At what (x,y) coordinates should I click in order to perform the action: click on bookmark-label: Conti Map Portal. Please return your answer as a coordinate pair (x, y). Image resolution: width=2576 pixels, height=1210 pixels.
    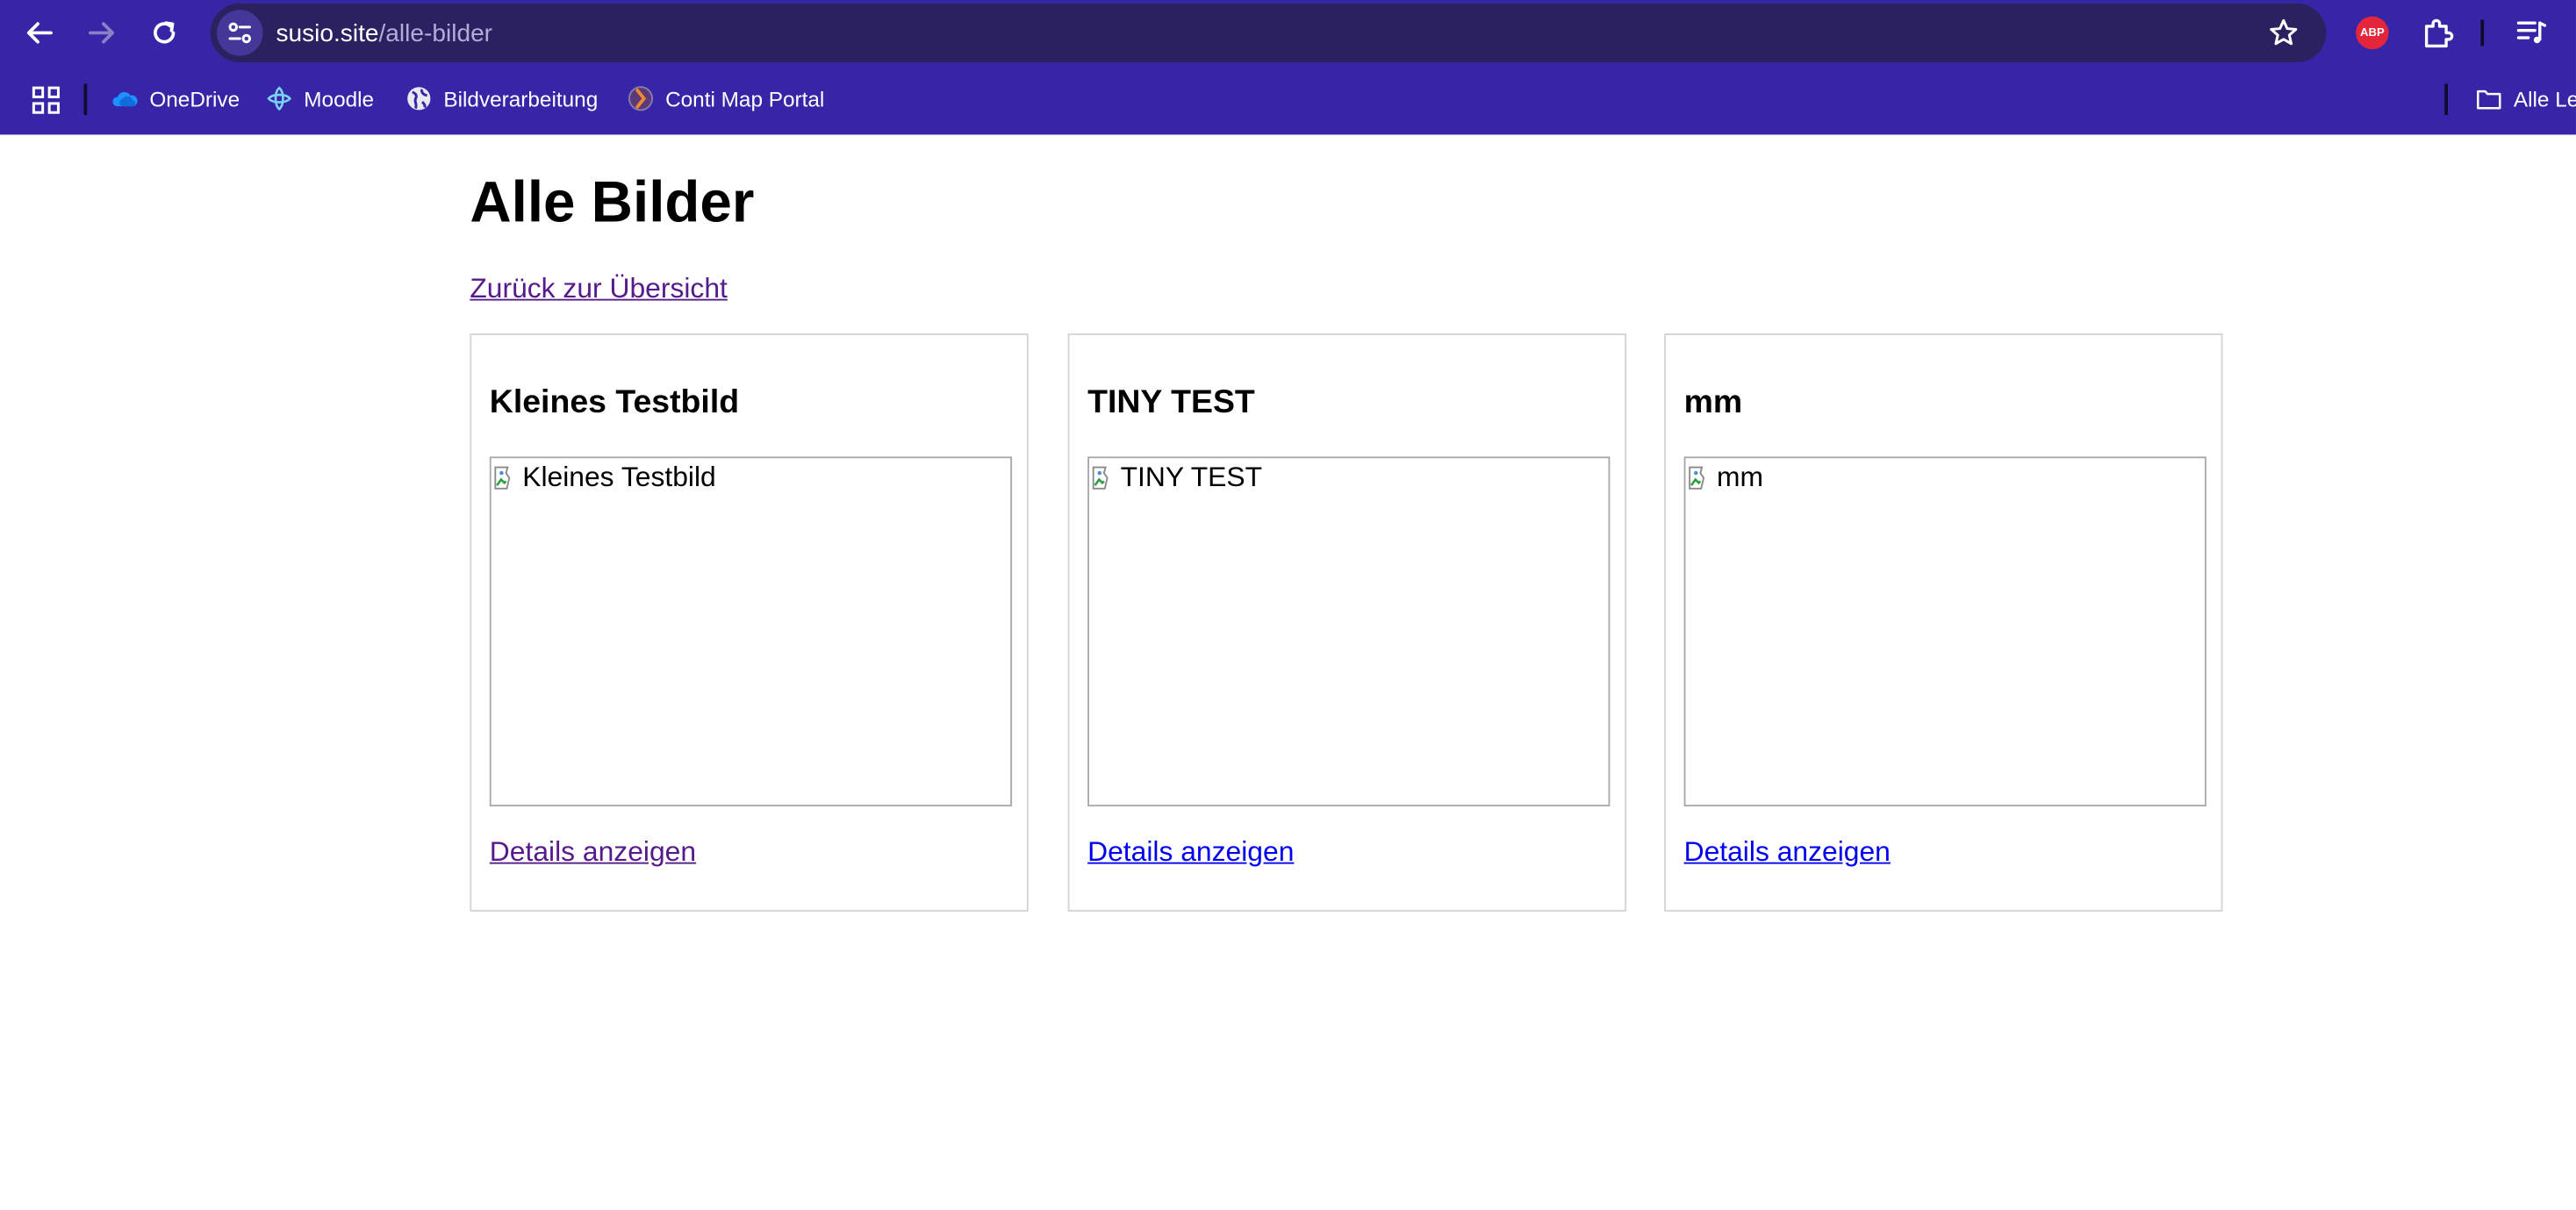
    Looking at the image, I should click on (745, 98).